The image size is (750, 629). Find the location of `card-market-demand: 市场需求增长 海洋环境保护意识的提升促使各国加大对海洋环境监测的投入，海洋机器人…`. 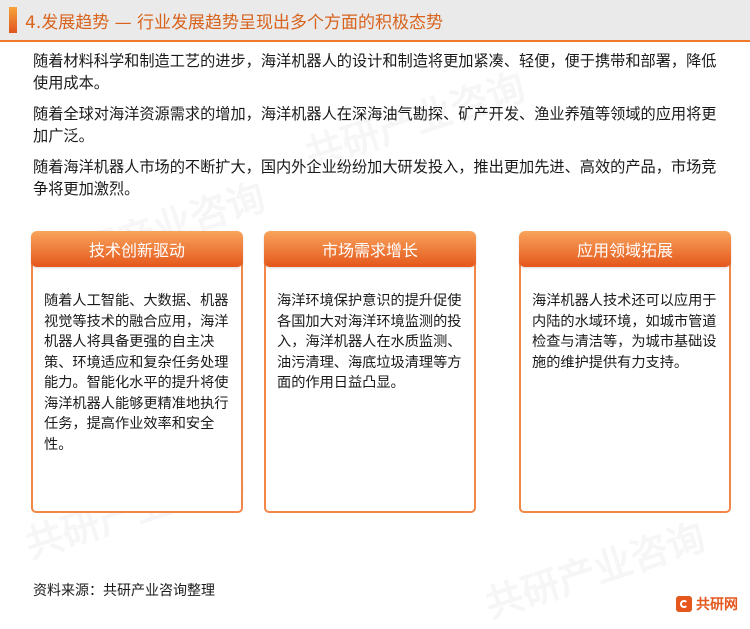

card-market-demand: 市场需求增长 海洋环境保护意识的提升促使各国加大对海洋环境监测的投入，海洋机器人… is located at coordinates (370, 372).